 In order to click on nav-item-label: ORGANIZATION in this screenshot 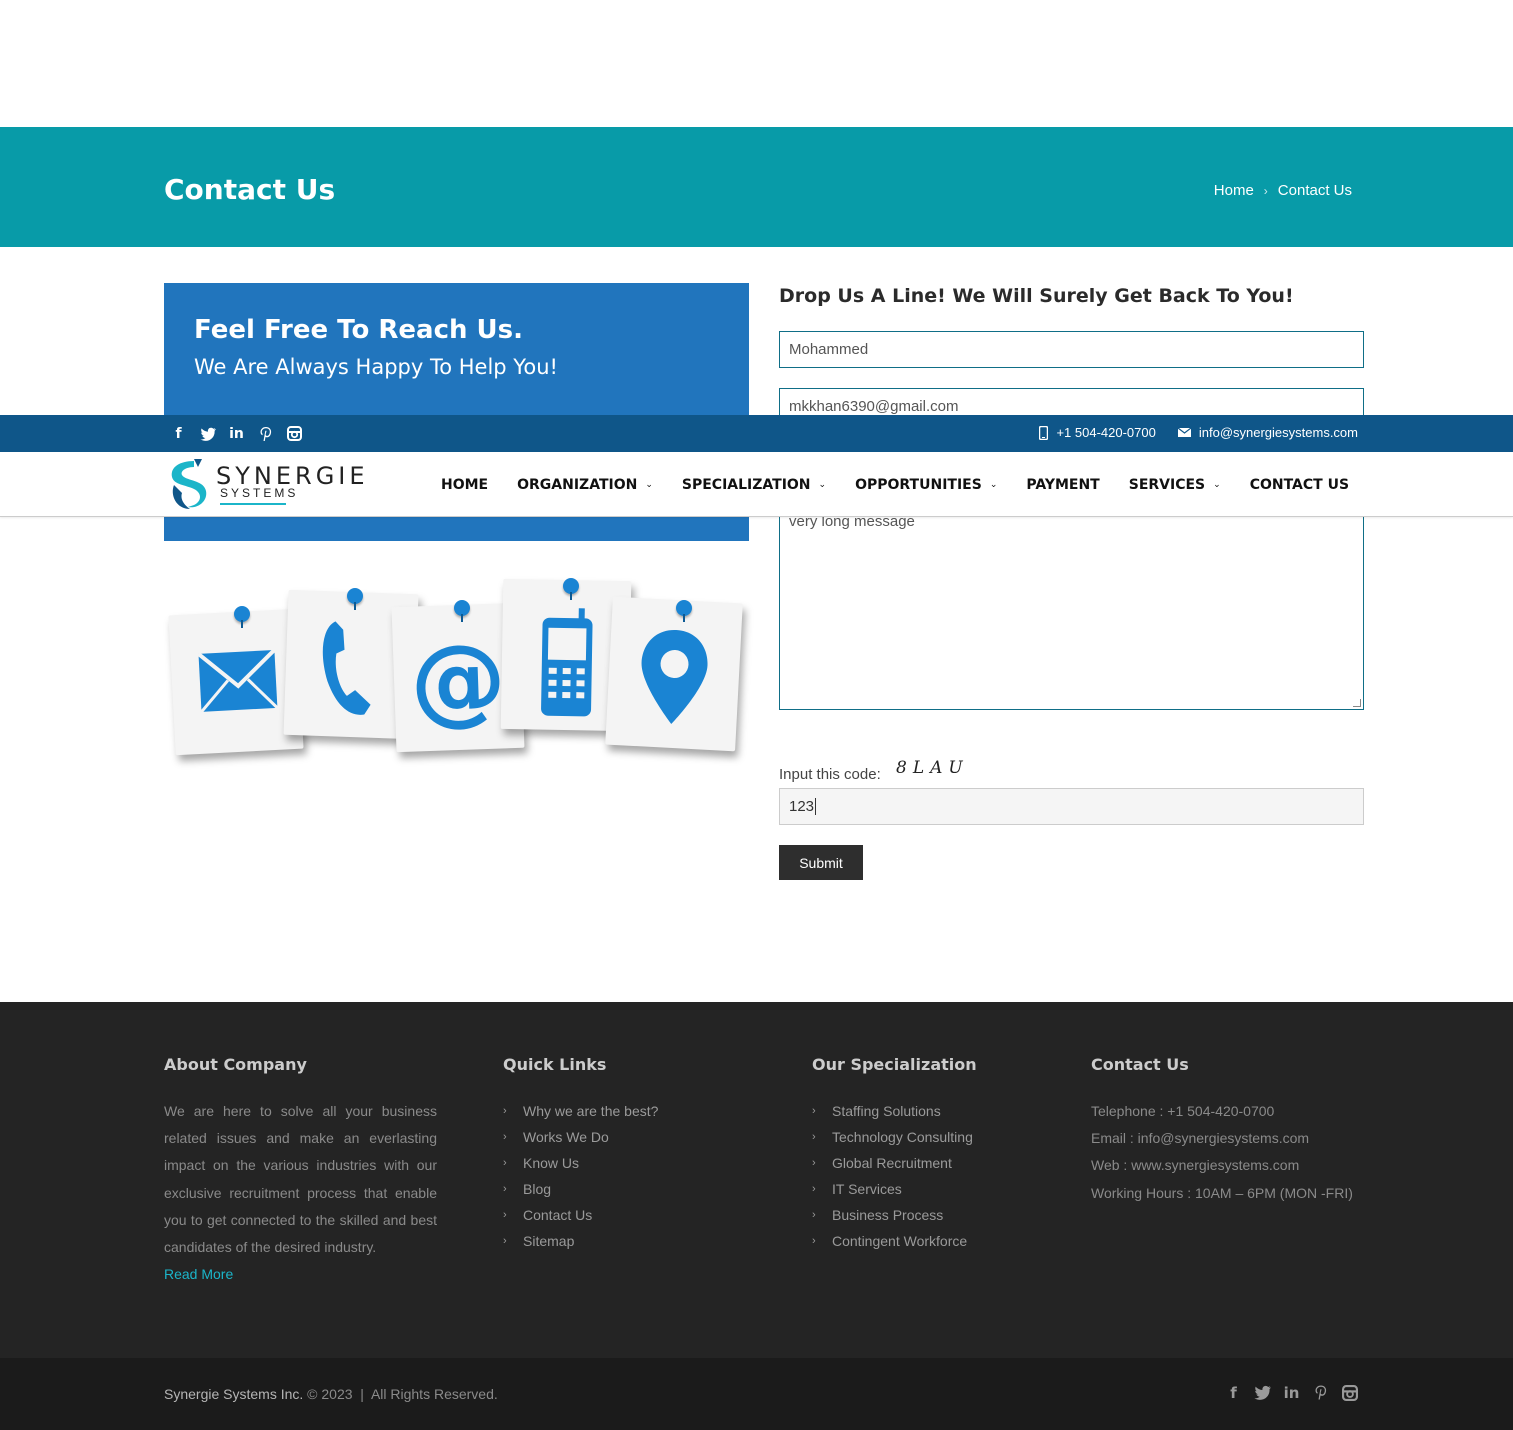, I will do `click(577, 485)`.